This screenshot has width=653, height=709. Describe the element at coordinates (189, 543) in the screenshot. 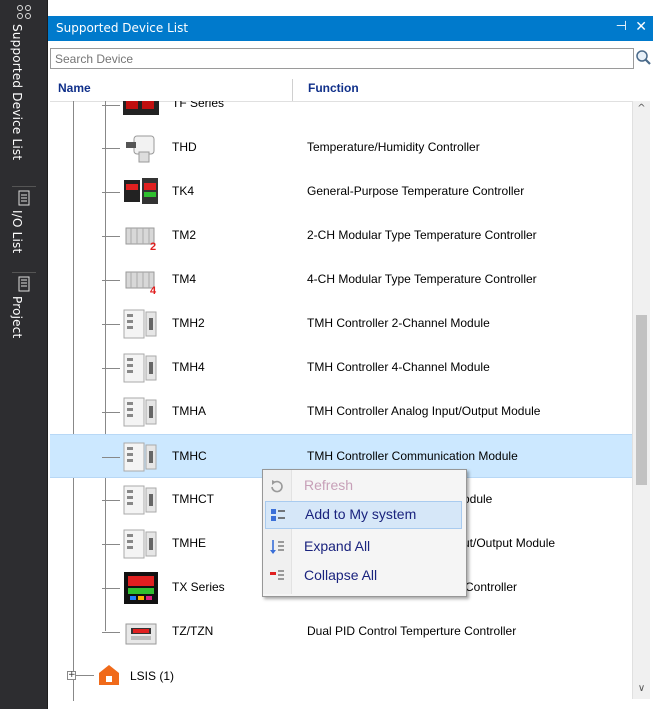

I see `device-name: TMHE` at that location.